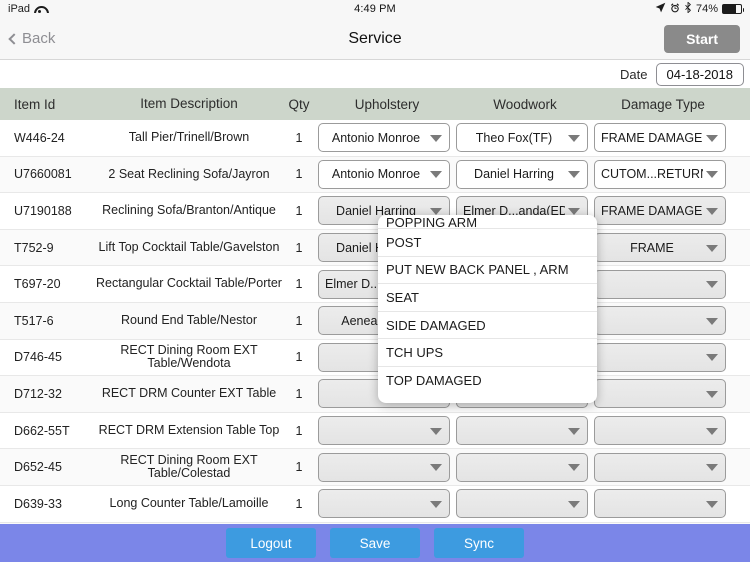 The width and height of the screenshot is (750, 562). Describe the element at coordinates (699, 74) in the screenshot. I see `date-input: 04-18-2018` at that location.